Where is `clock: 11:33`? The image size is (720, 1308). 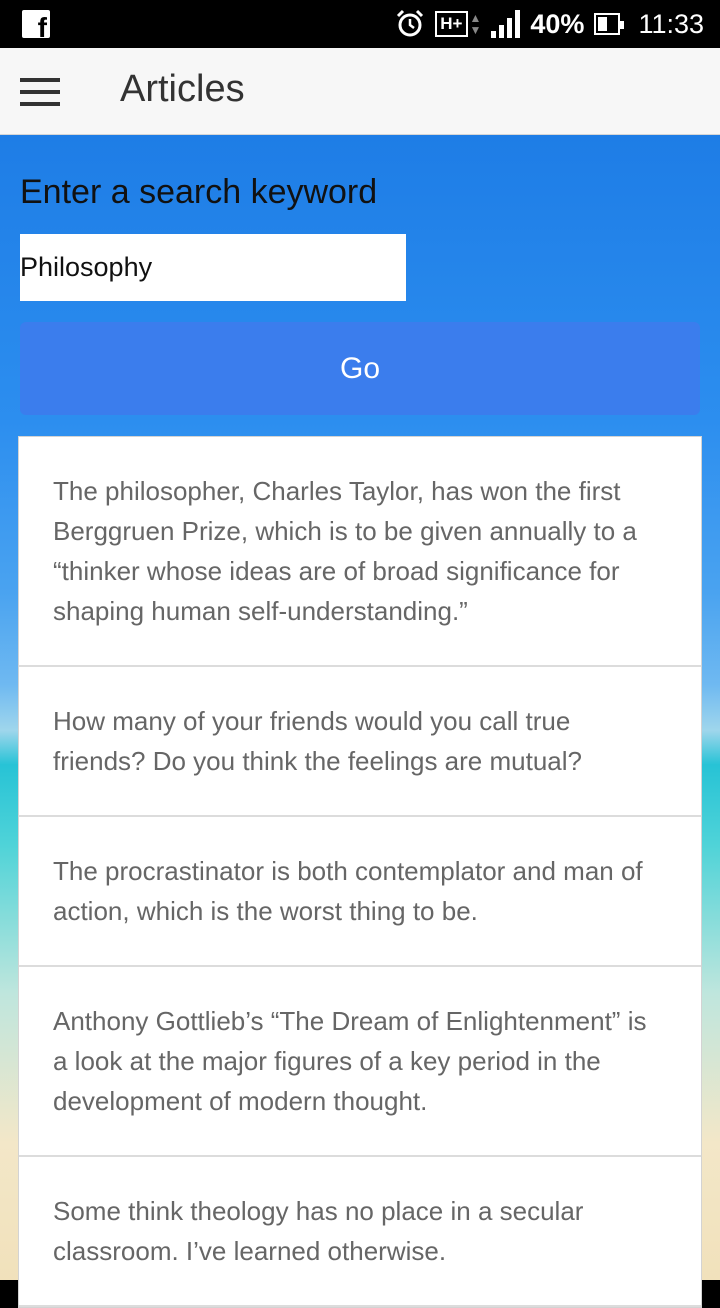
clock: 11:33 is located at coordinates (671, 23).